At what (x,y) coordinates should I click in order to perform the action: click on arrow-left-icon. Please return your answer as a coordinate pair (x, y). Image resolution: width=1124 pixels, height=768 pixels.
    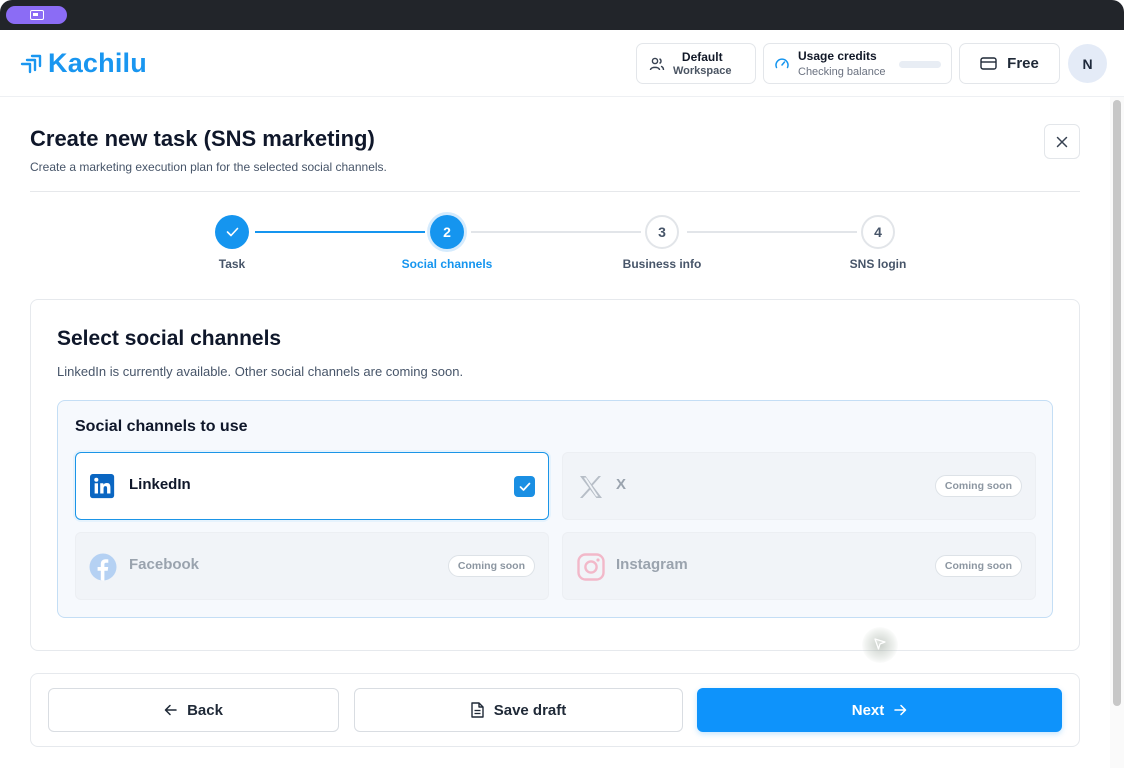
    Looking at the image, I should click on (170, 710).